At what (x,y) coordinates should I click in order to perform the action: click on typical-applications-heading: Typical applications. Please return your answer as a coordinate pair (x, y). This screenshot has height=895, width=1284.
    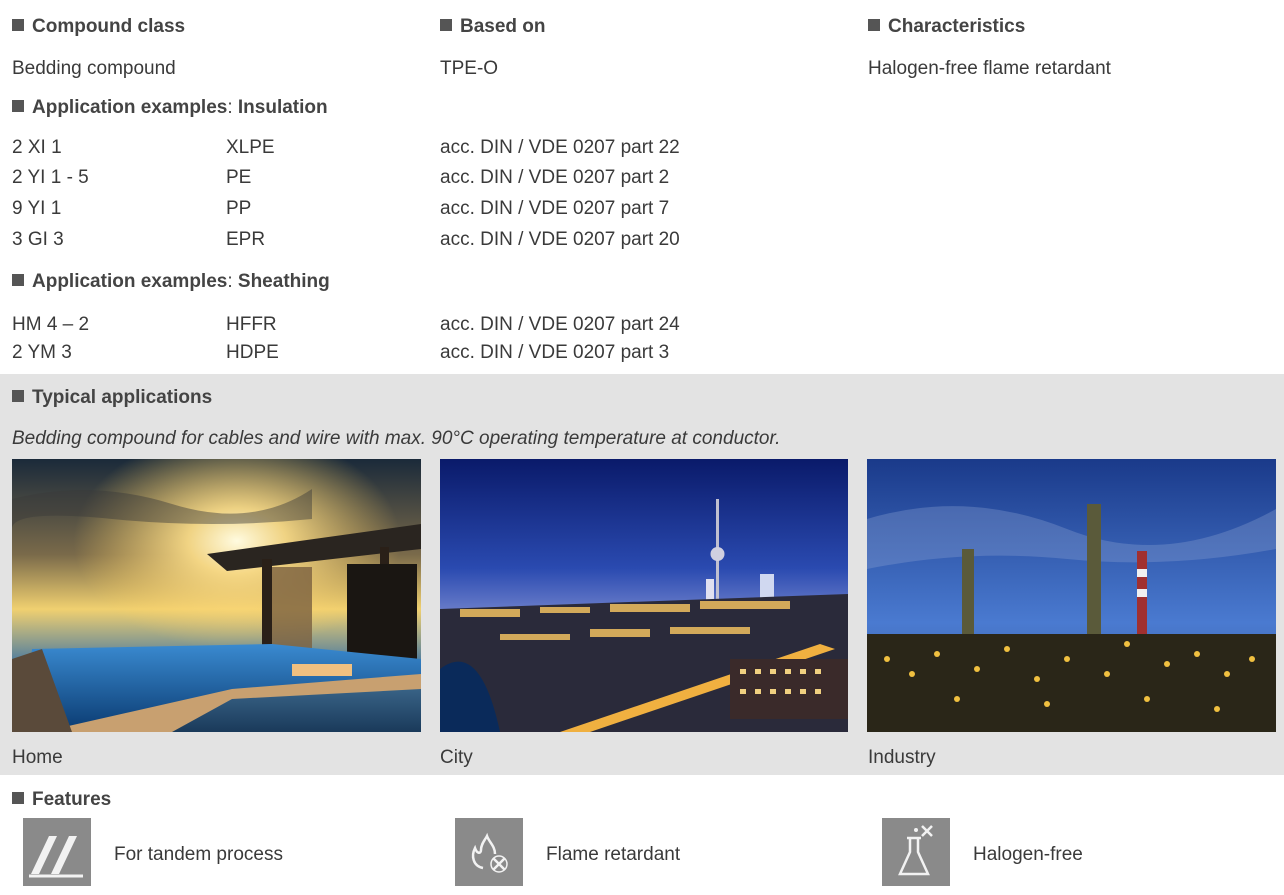
    Looking at the image, I should click on (112, 398).